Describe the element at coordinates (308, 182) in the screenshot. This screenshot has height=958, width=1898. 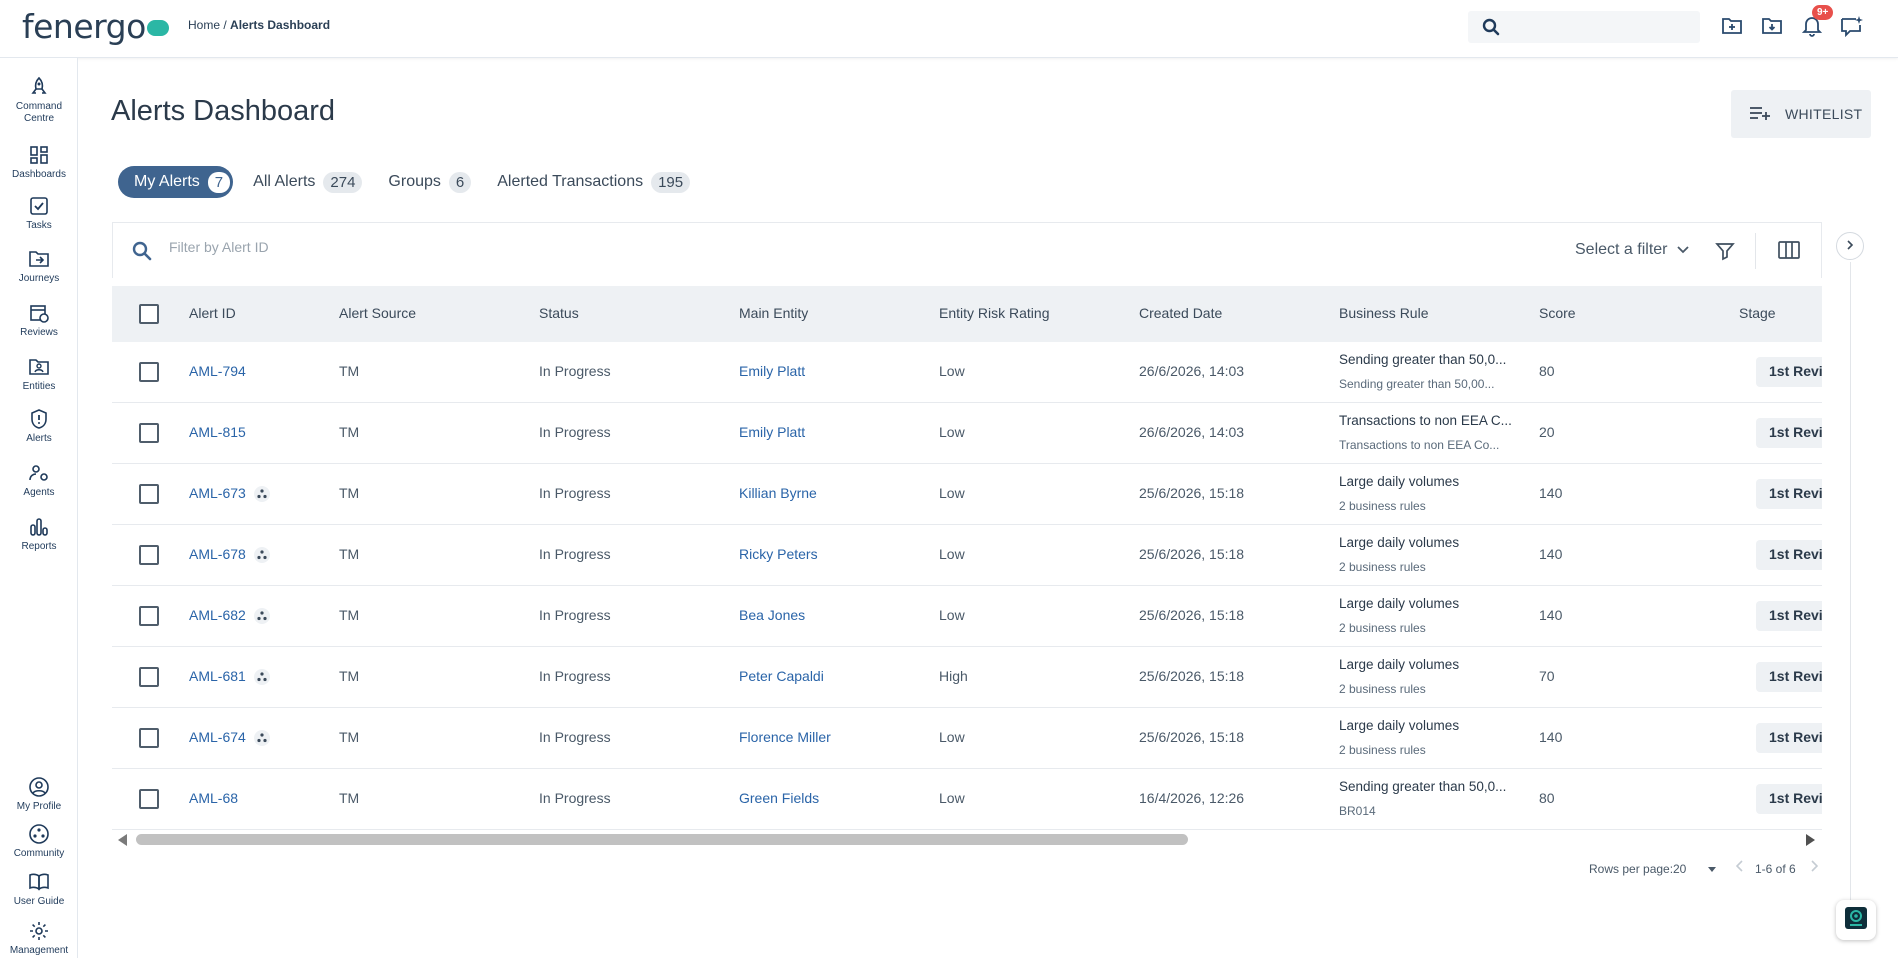
I see `tab-all-alerts: All Alerts 274` at that location.